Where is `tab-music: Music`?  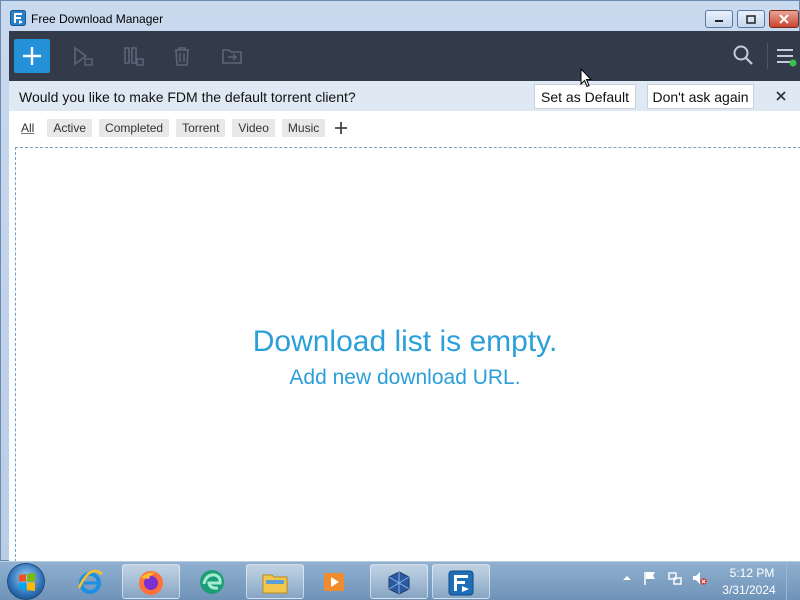
tab-music: Music is located at coordinates (303, 128).